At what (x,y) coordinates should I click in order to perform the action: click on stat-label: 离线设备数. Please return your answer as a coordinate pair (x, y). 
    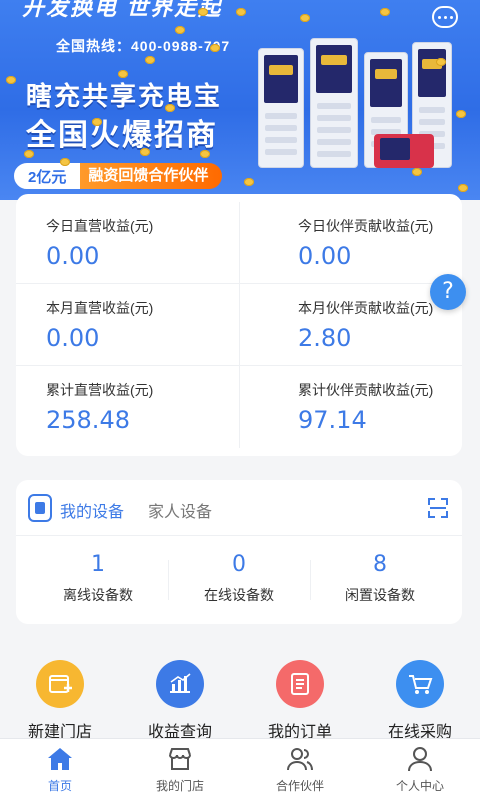
    Looking at the image, I should click on (98, 595).